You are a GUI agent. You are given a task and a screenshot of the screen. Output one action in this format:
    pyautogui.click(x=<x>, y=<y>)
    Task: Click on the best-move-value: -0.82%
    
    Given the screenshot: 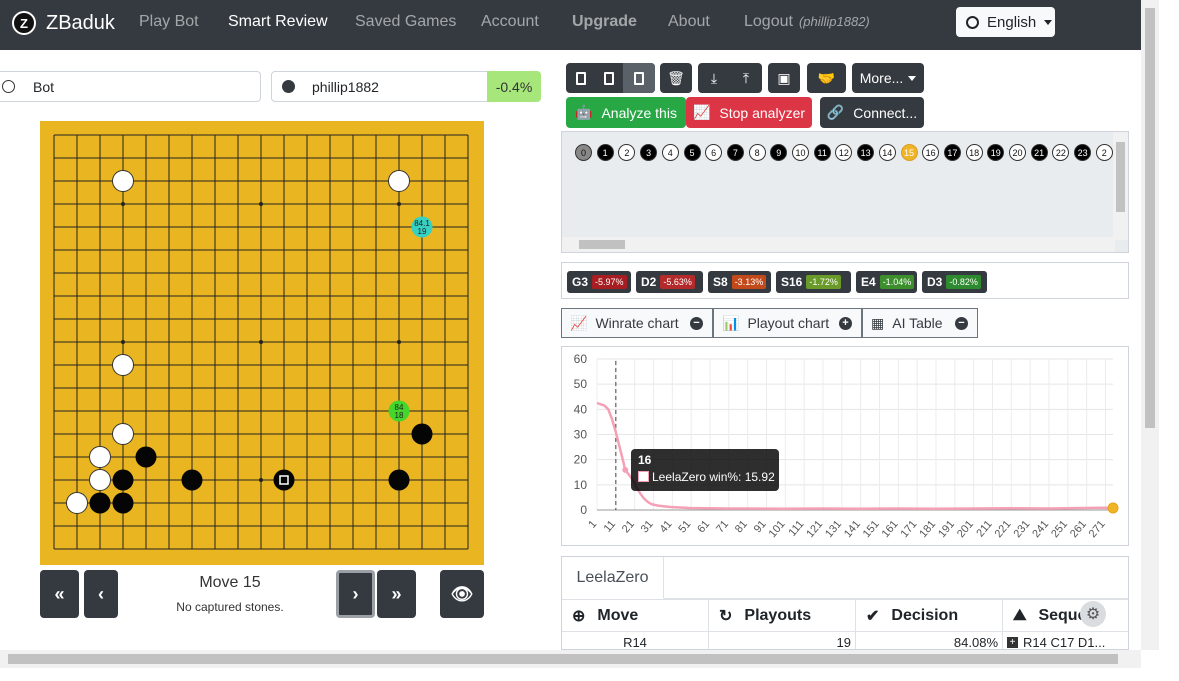 What is the action you would take?
    pyautogui.click(x=963, y=282)
    